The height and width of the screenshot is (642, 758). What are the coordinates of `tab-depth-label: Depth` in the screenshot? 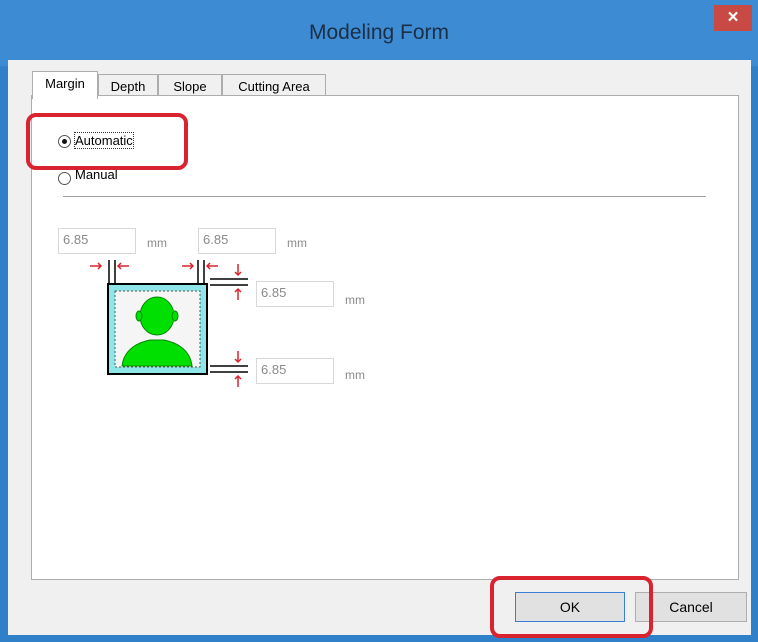 It's located at (128, 86).